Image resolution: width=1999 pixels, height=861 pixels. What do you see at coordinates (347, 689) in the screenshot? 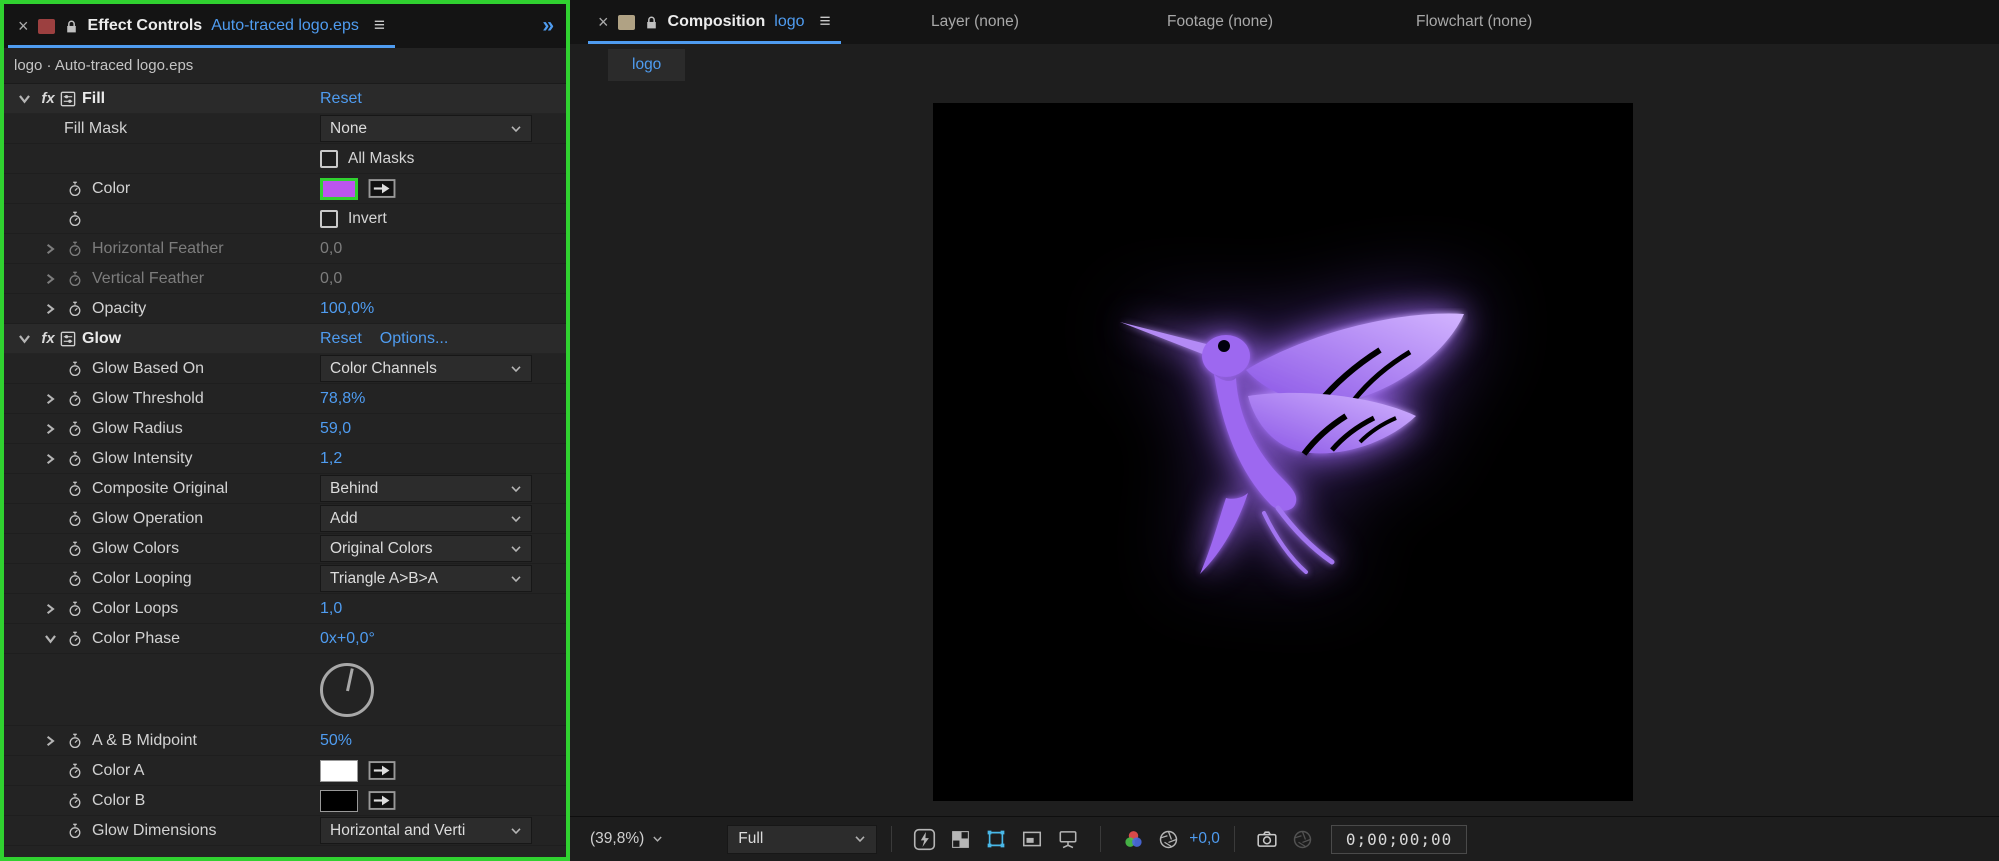
I see `color-phase-dial` at bounding box center [347, 689].